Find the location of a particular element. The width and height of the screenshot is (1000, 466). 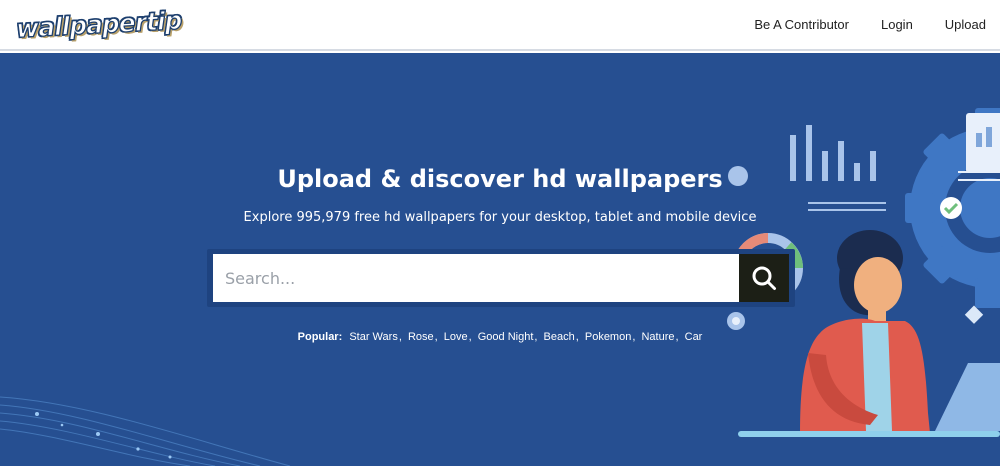

popular-label: Popular: is located at coordinates (320, 337).